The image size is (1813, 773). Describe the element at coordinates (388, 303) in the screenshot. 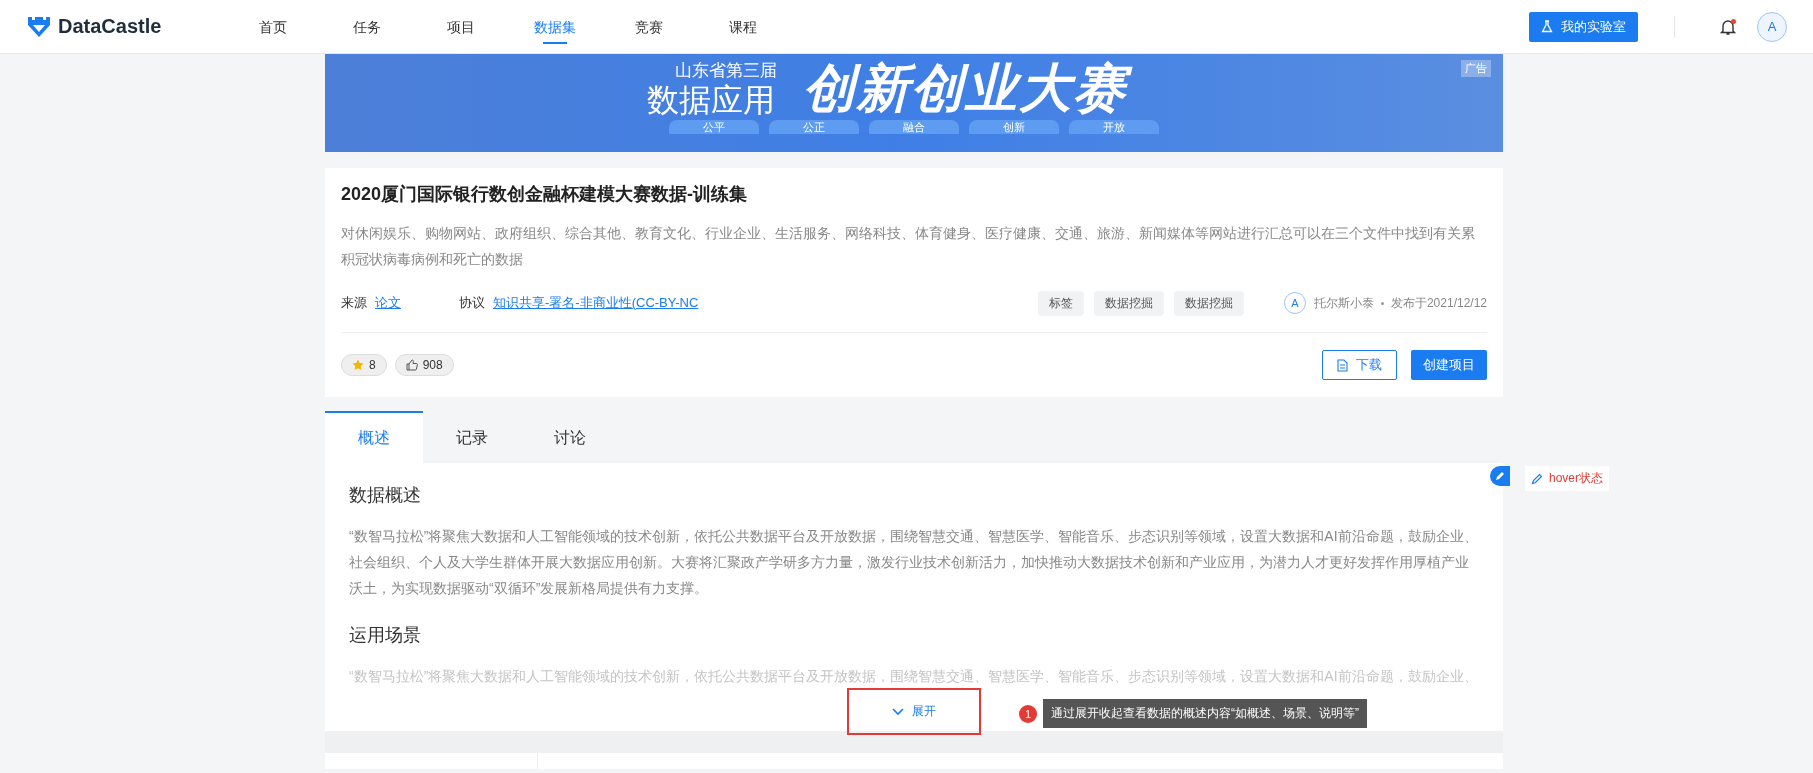

I see `source-link: 论文` at that location.